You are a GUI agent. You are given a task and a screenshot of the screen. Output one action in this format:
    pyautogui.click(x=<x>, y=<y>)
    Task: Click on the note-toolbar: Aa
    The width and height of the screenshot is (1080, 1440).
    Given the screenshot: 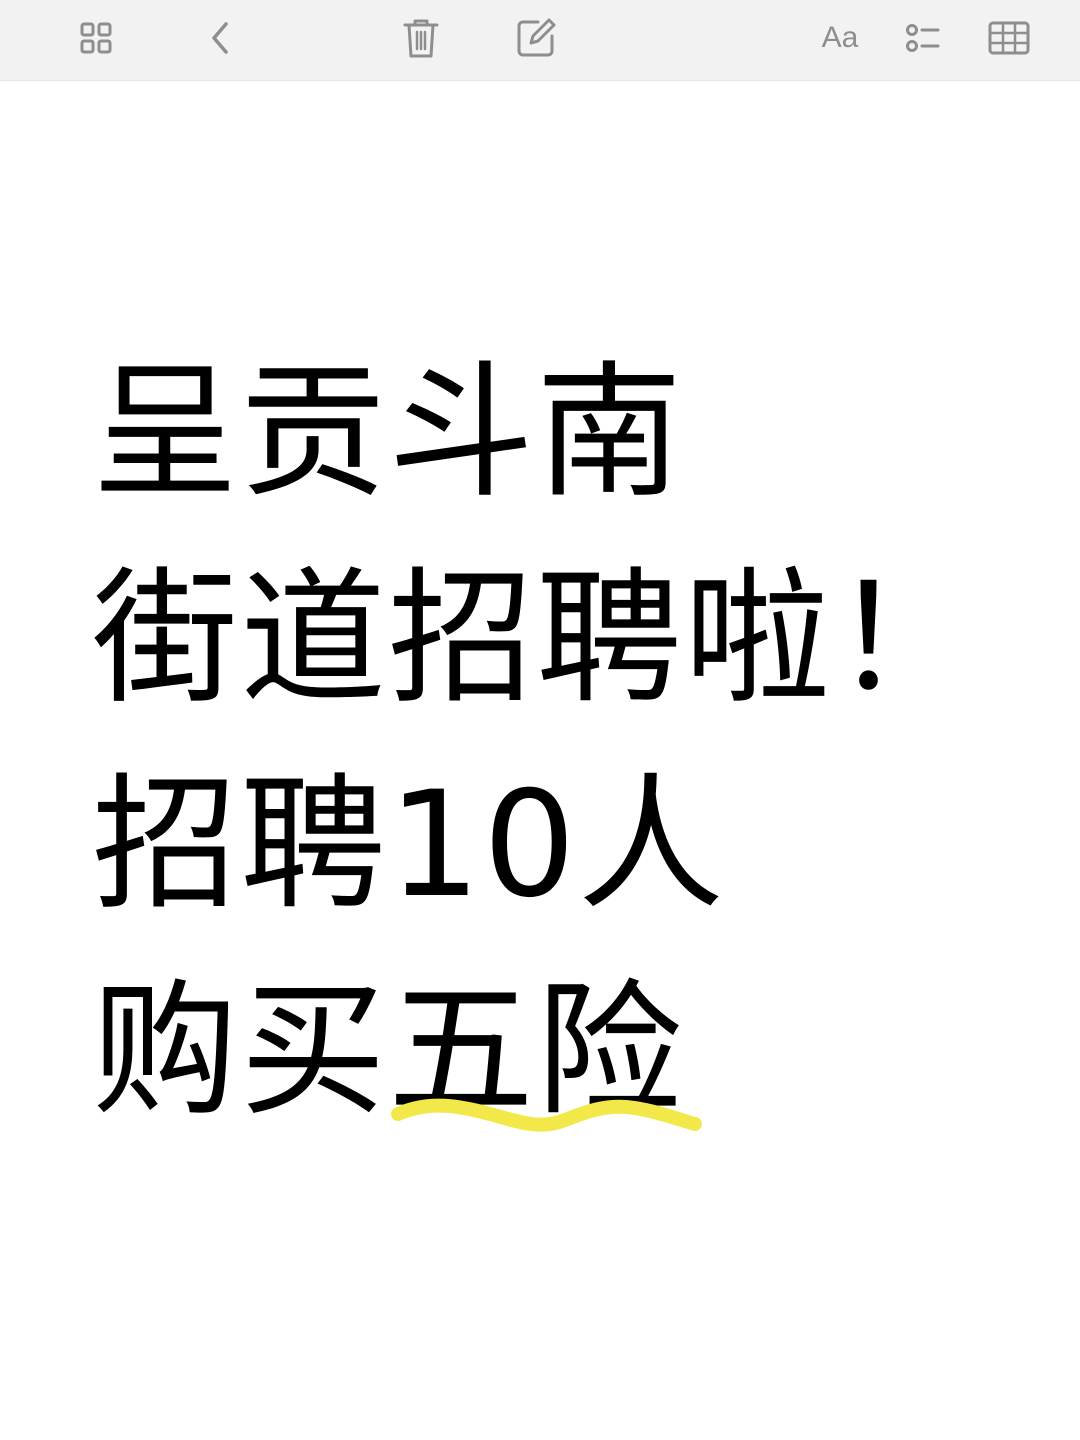 What is the action you would take?
    pyautogui.click(x=540, y=40)
    